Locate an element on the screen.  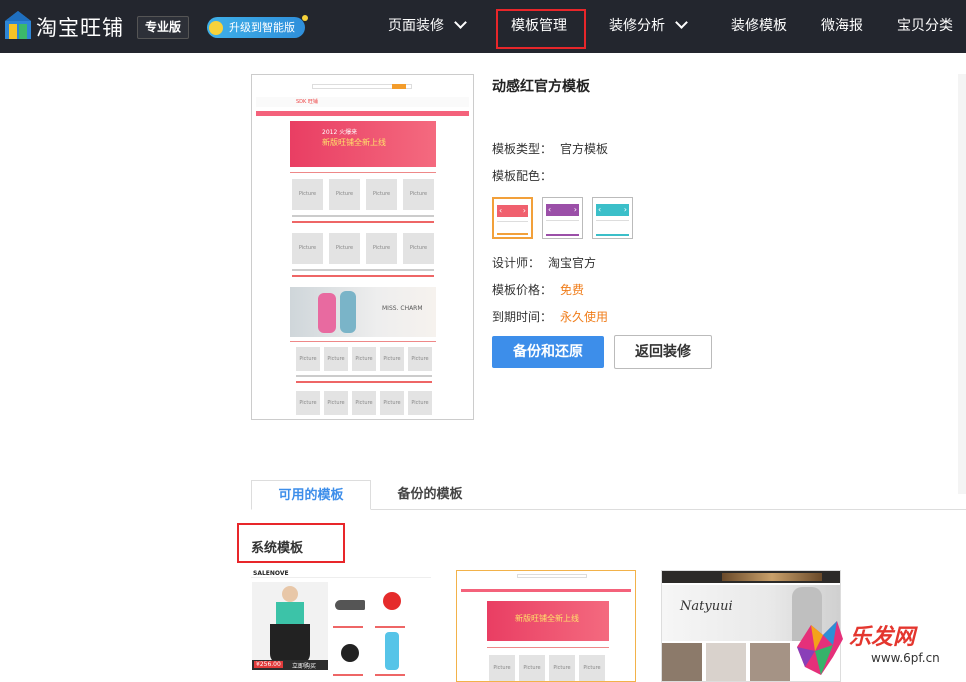
mini-search-bar is located at coordinates (552, 576).